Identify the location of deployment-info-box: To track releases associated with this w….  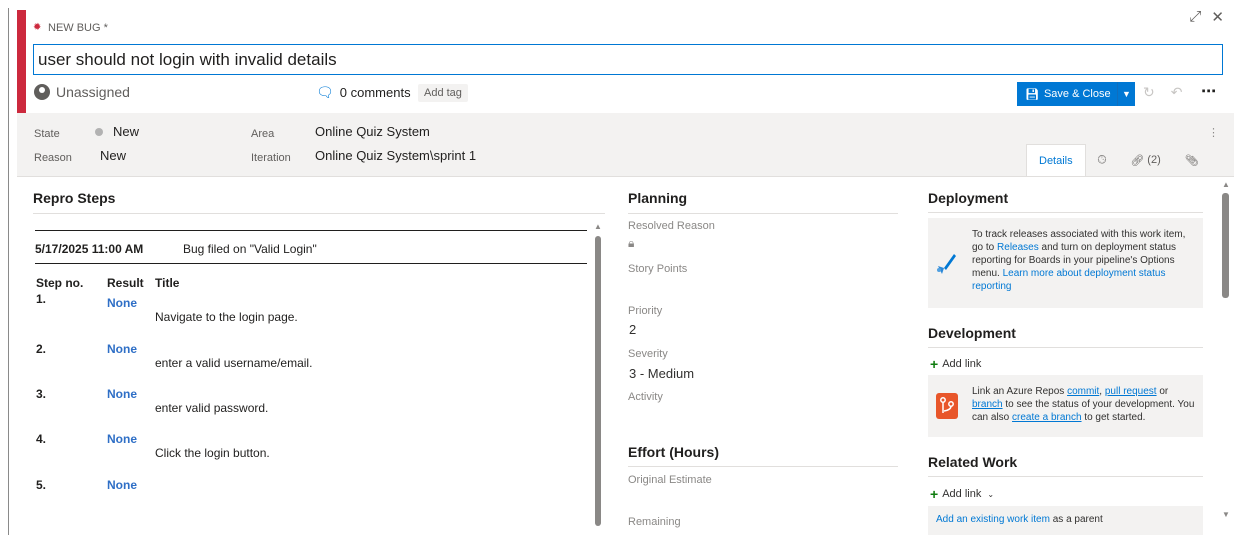
(1065, 263).